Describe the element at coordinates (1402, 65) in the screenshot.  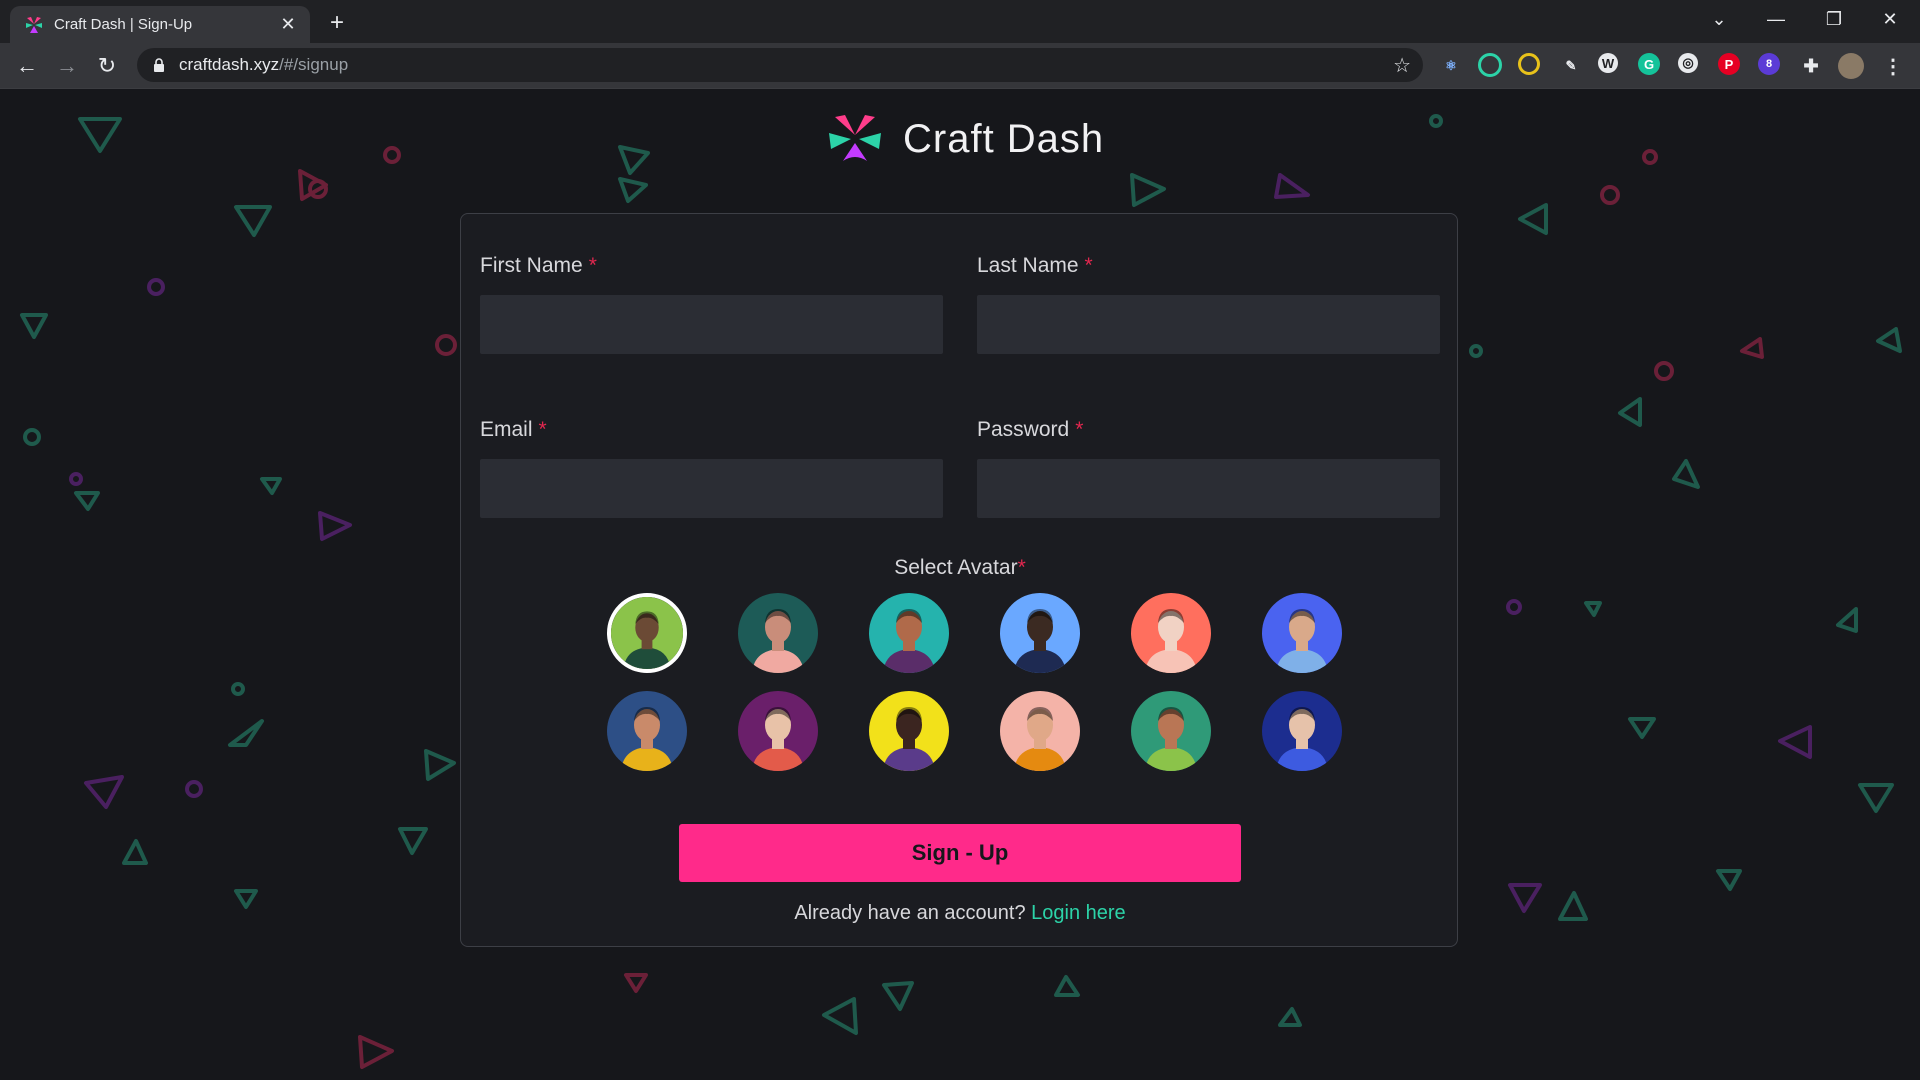
I see `bookmark-star-icon: ☆` at that location.